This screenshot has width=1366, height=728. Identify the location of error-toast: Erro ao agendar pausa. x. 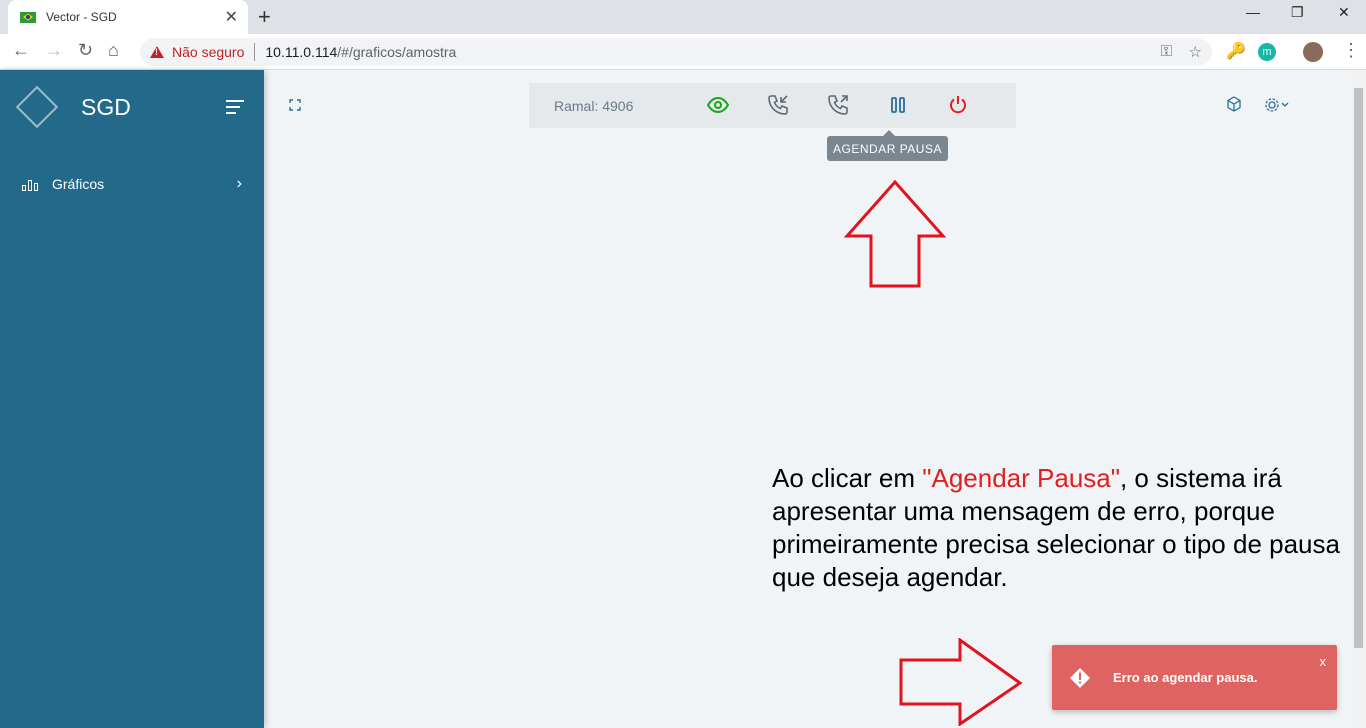
(1194, 677).